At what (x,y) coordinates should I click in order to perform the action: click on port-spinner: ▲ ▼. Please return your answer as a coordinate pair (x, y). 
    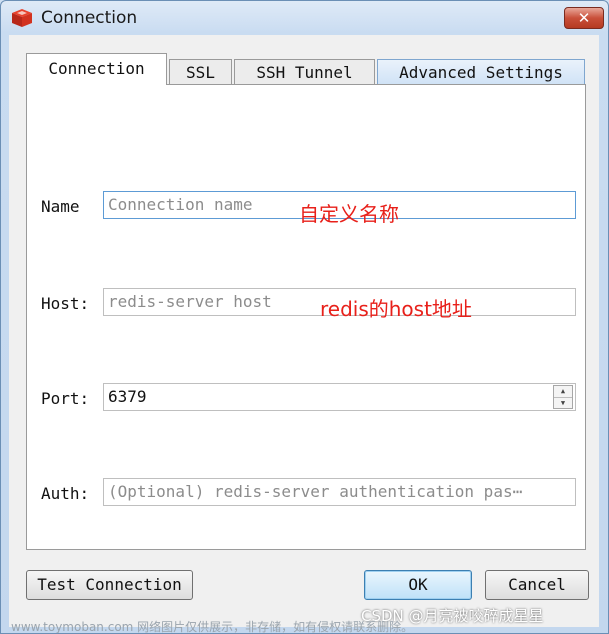
    Looking at the image, I should click on (563, 397).